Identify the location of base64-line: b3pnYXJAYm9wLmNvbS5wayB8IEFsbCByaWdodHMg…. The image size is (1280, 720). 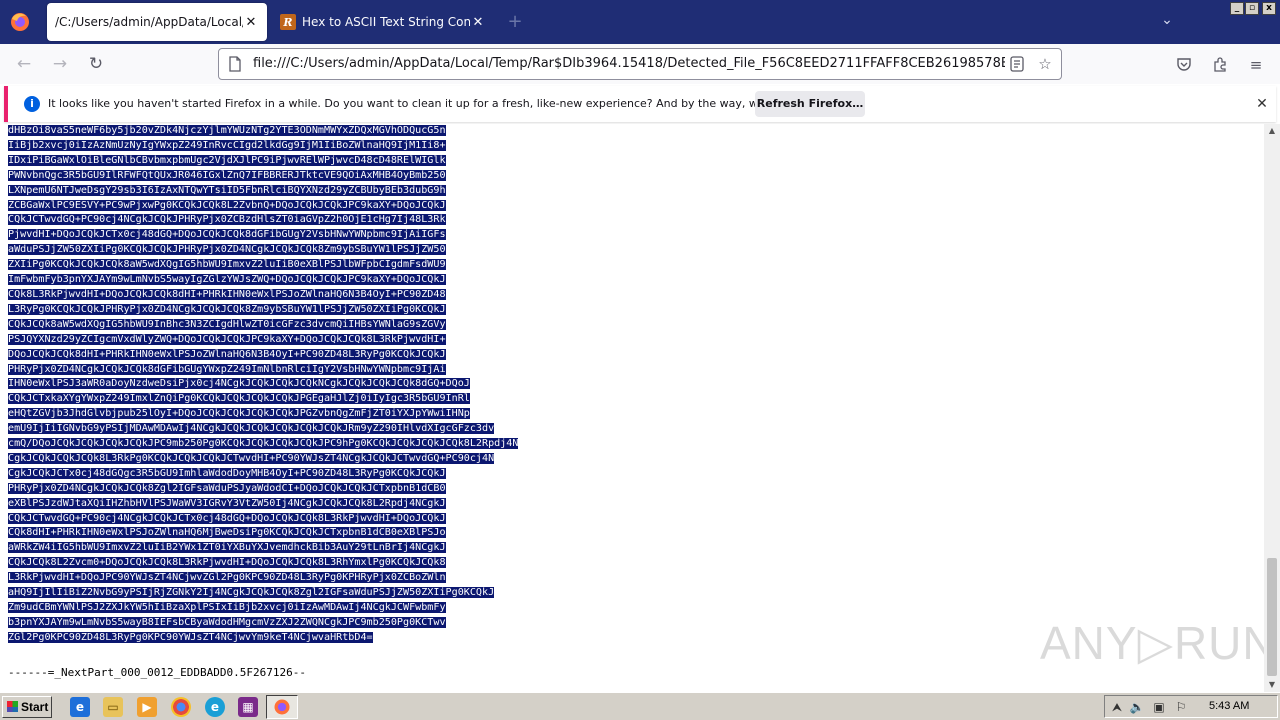
(263, 623).